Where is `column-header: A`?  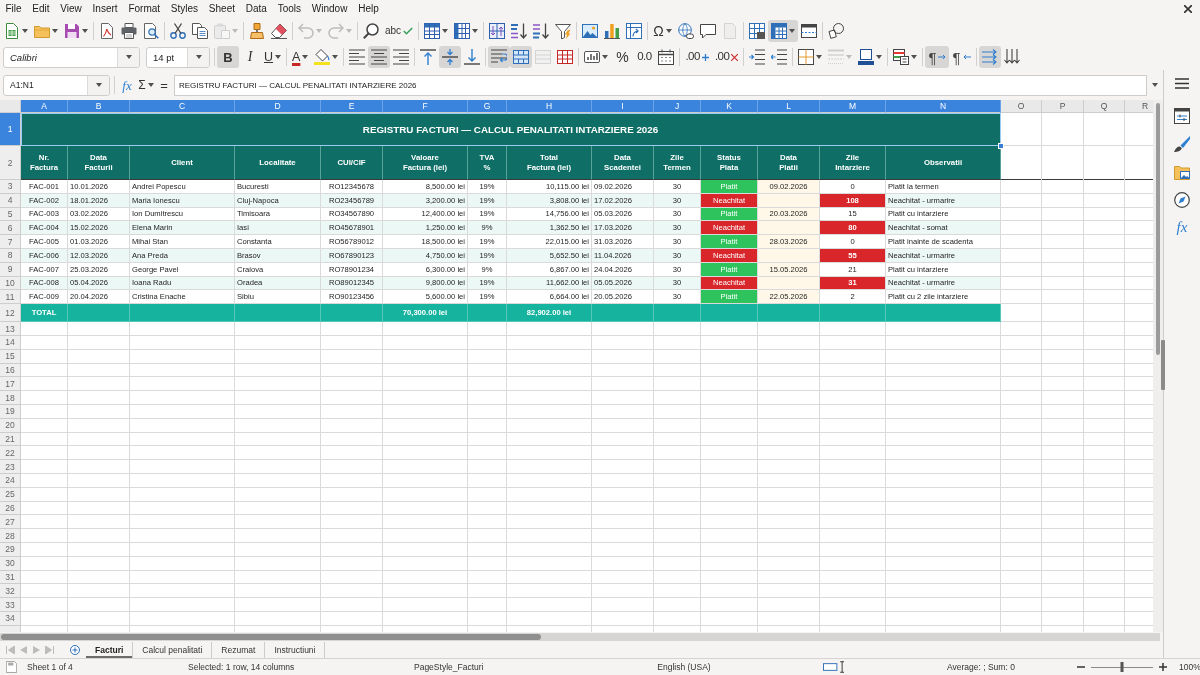 column-header: A is located at coordinates (44, 106).